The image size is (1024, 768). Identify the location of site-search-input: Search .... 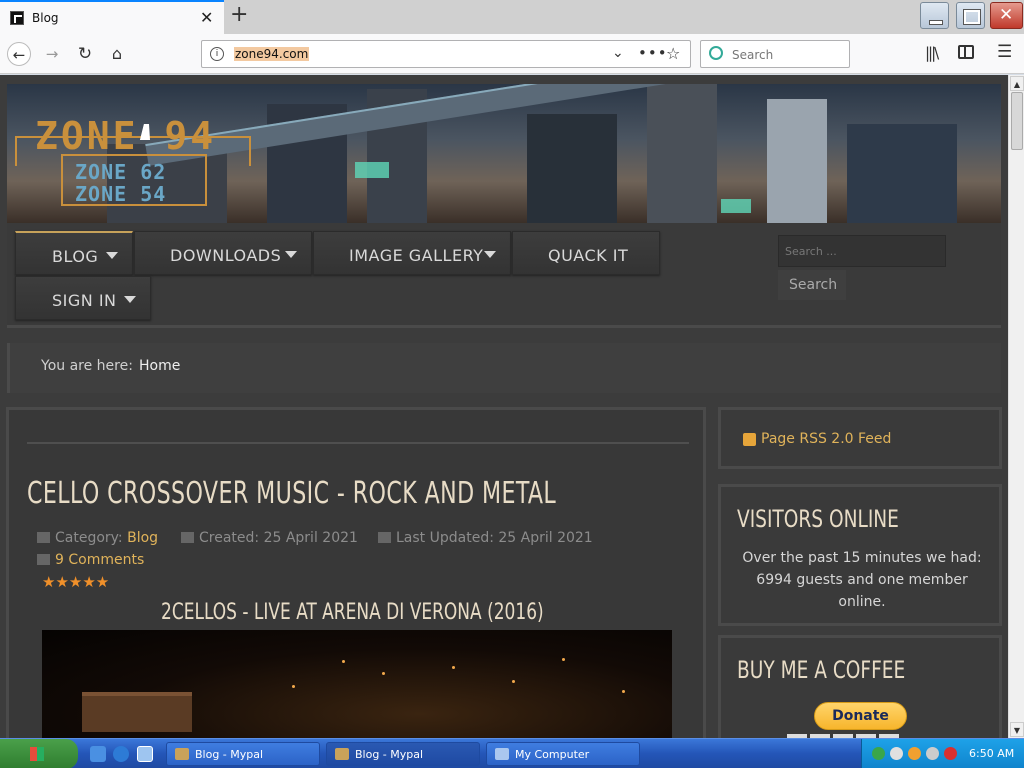
(862, 251).